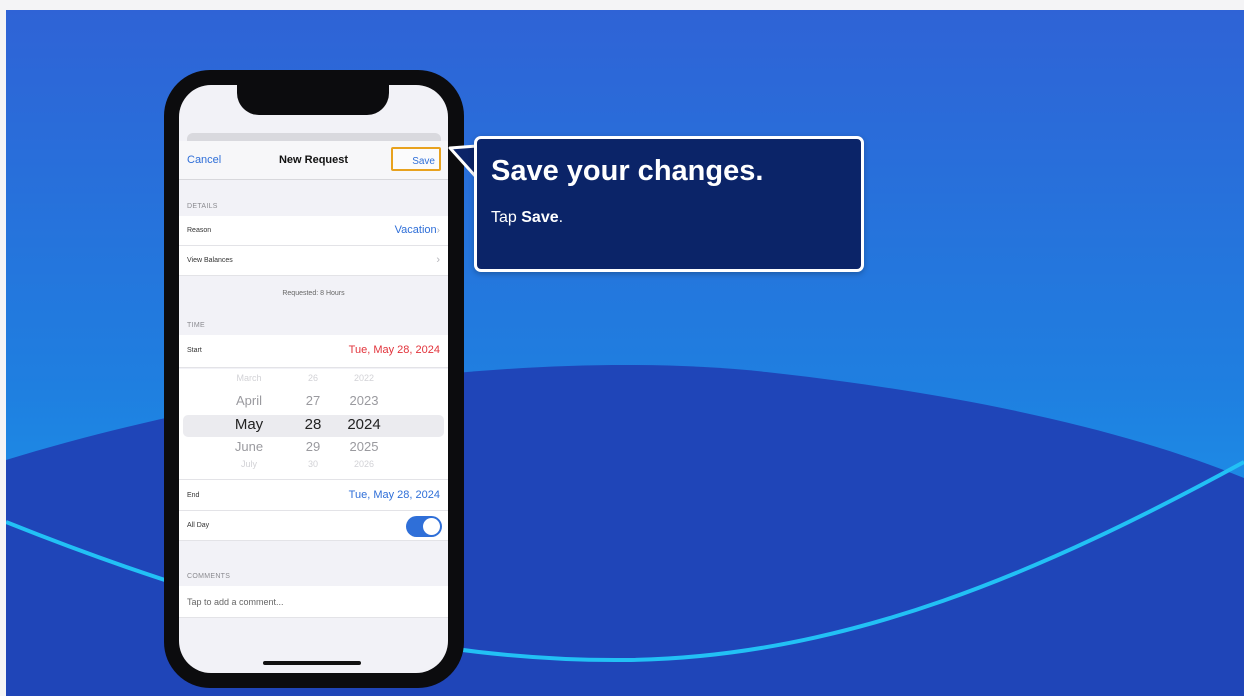 This screenshot has width=1244, height=696. What do you see at coordinates (364, 446) in the screenshot?
I see `picker-year: 2025` at bounding box center [364, 446].